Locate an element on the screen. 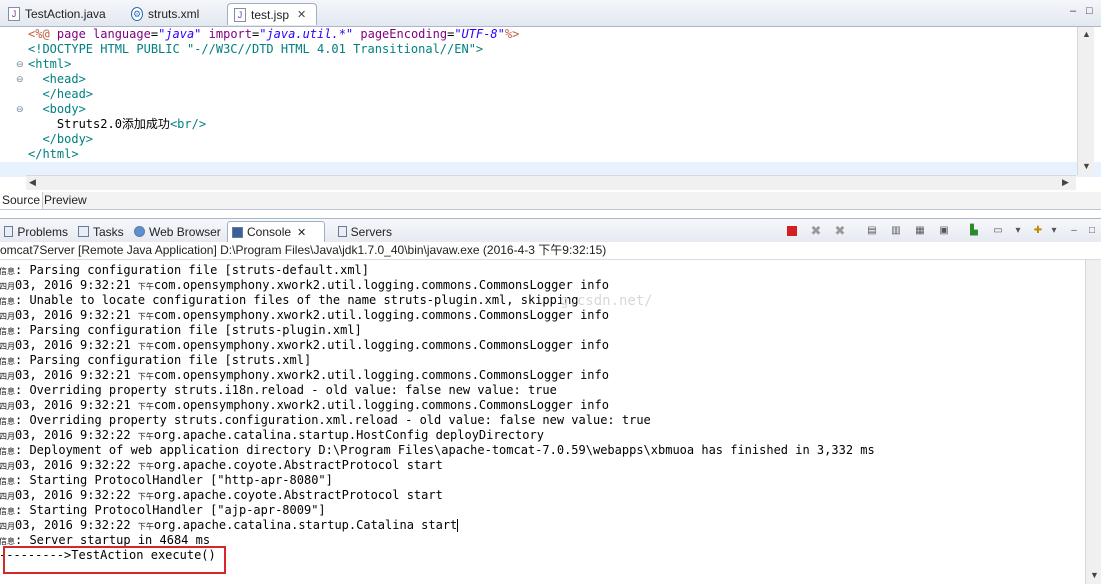 This screenshot has height=584, width=1101. clear-console-button: ▤ is located at coordinates (872, 230).